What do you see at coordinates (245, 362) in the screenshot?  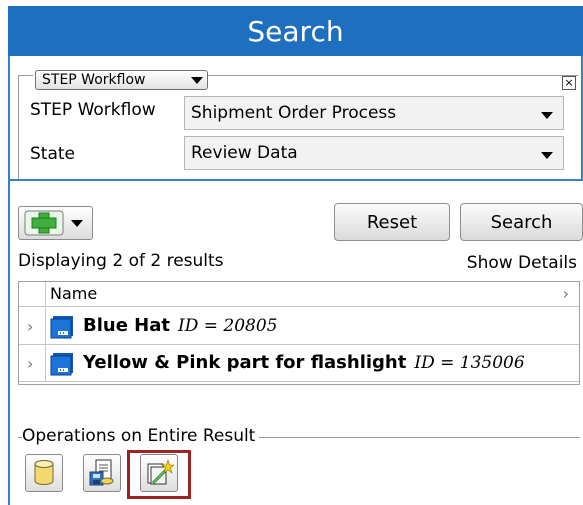 I see `row-name-text: Yellow & Pink part for flashlight` at bounding box center [245, 362].